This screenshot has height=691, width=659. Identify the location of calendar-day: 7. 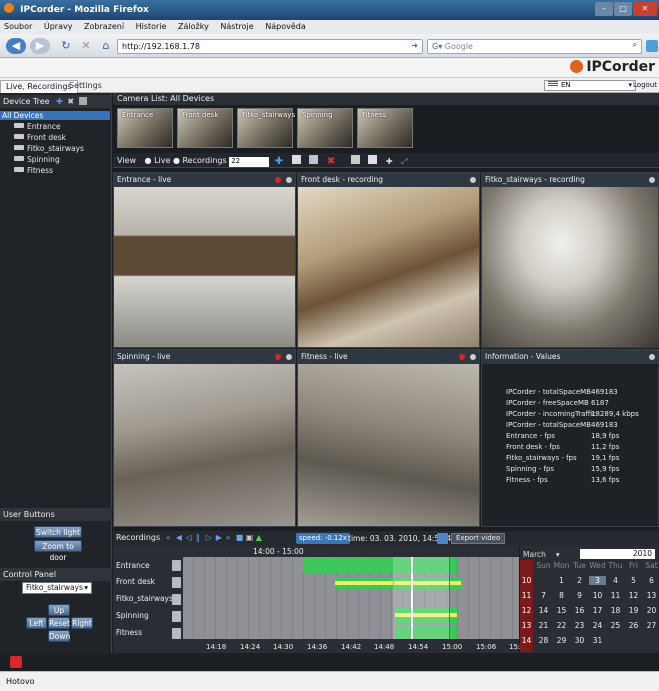
(543, 595).